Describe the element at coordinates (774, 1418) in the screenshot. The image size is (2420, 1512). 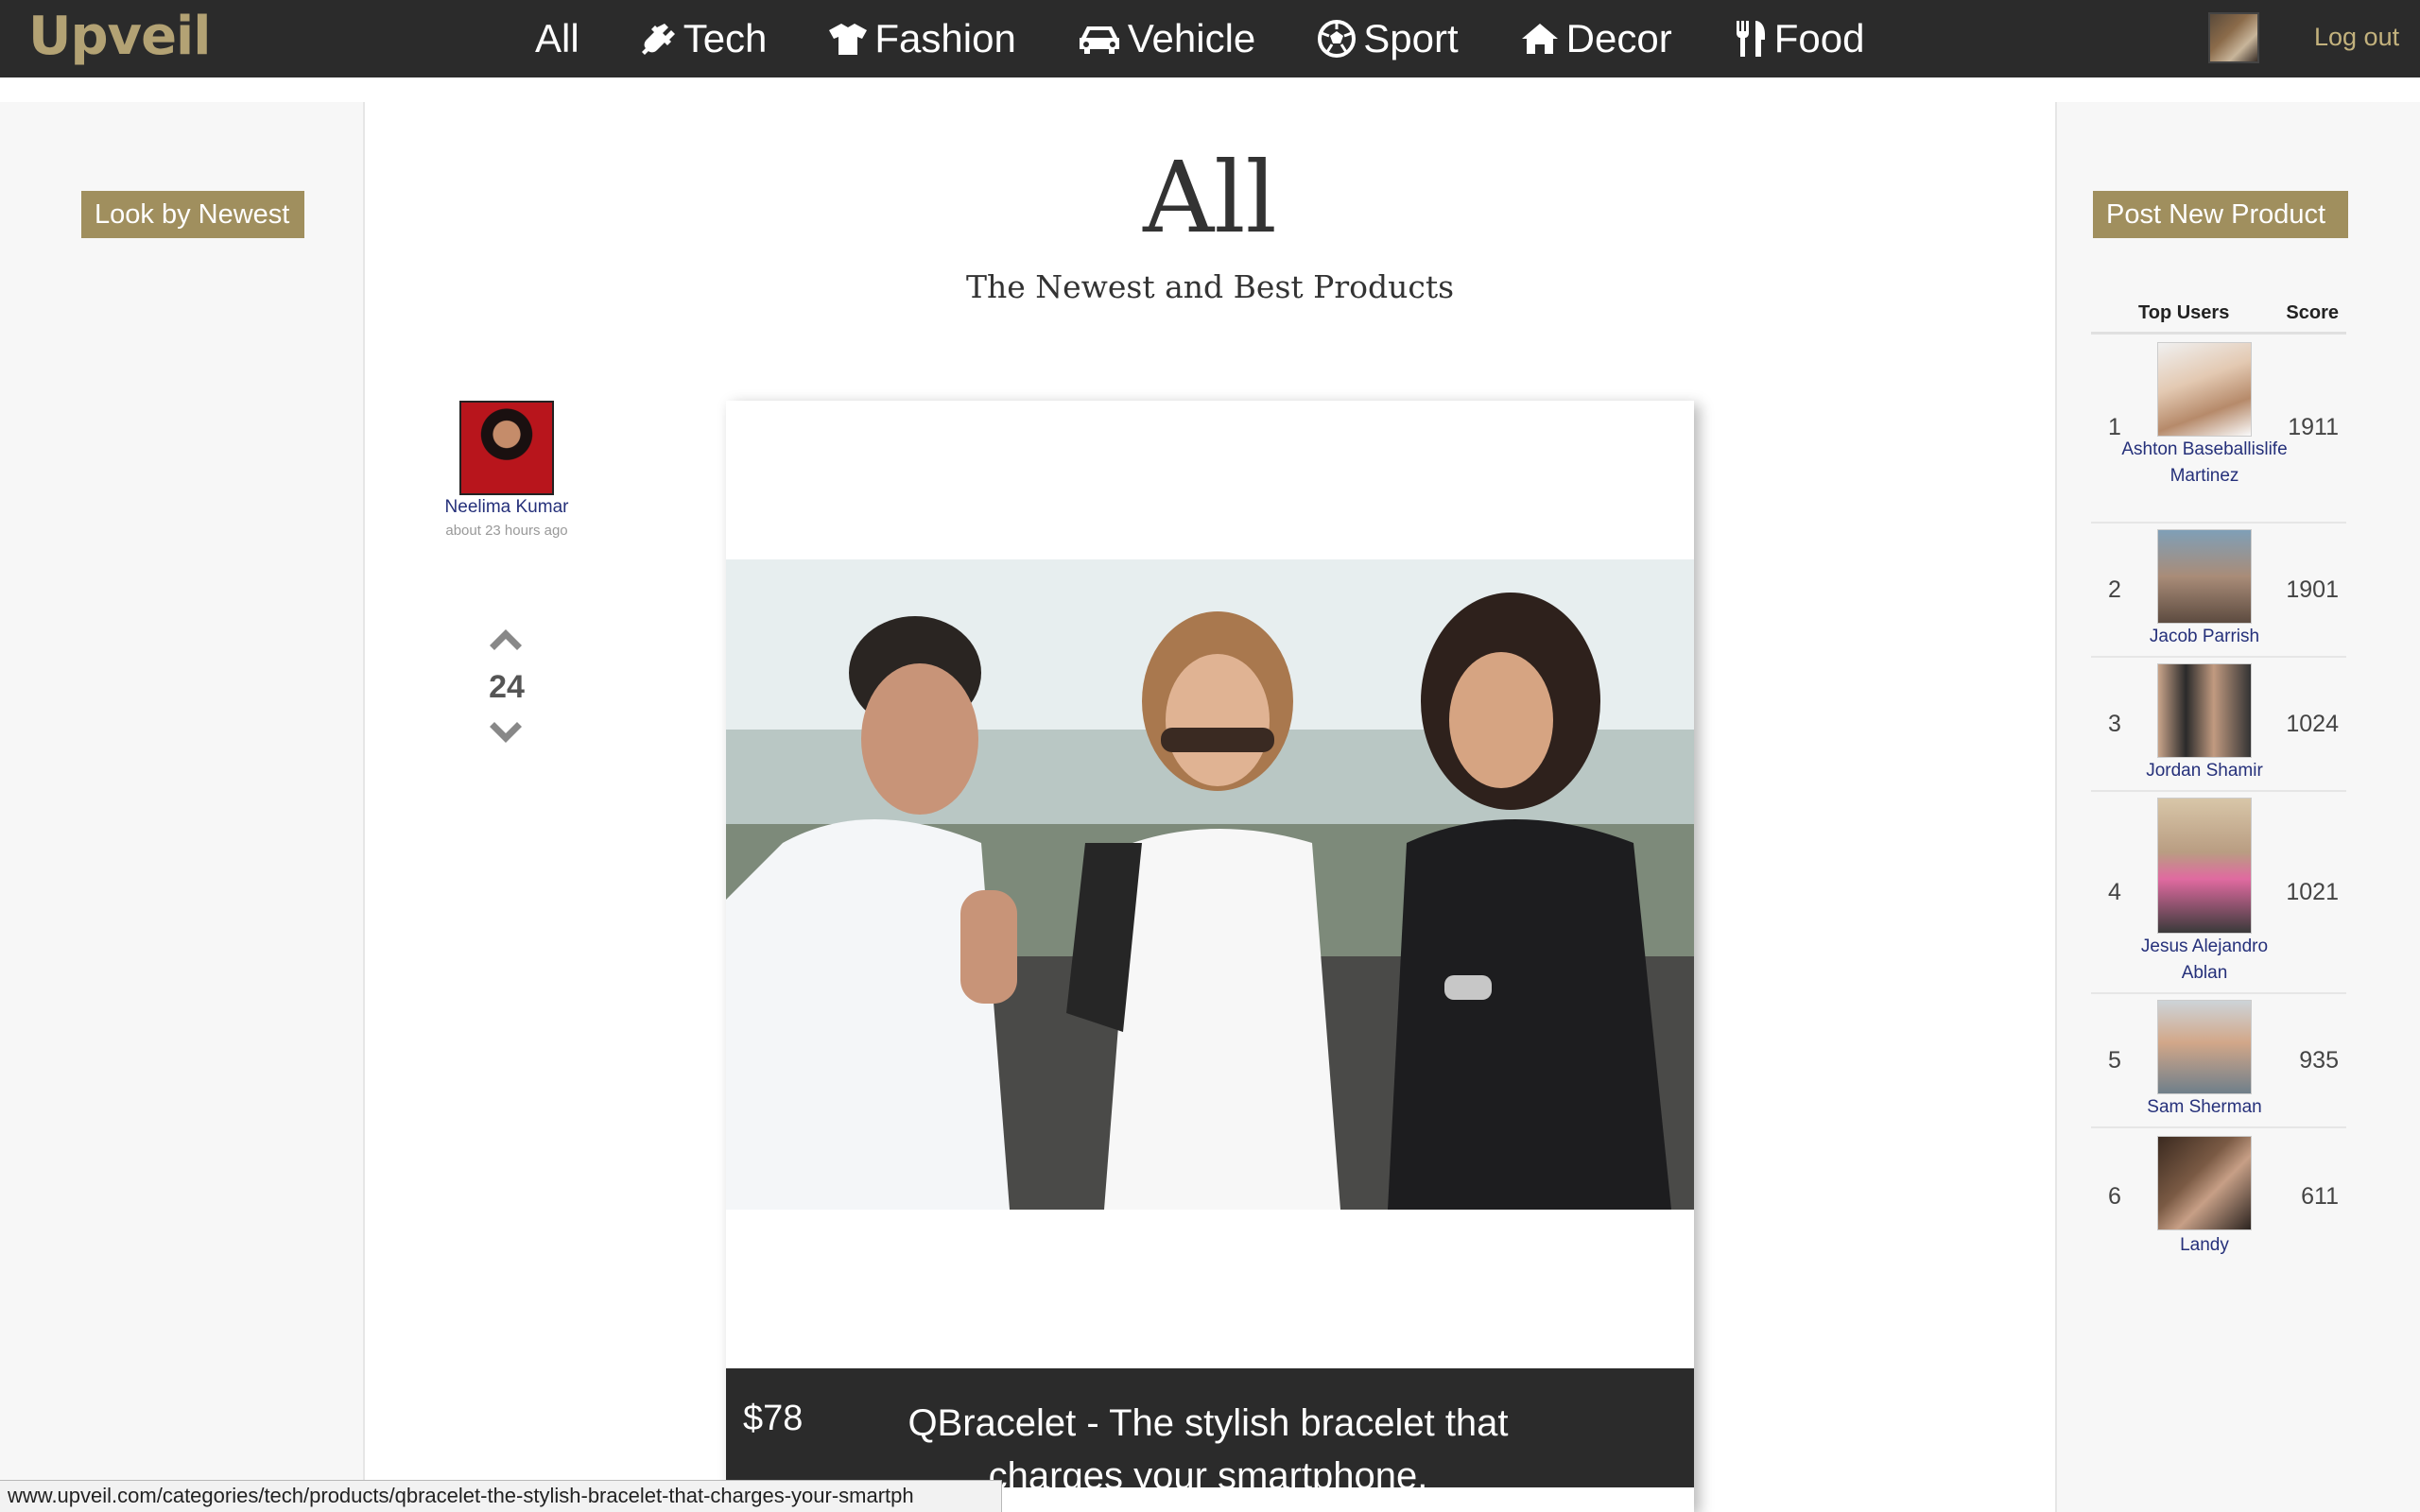
I see `product-price: $78` at that location.